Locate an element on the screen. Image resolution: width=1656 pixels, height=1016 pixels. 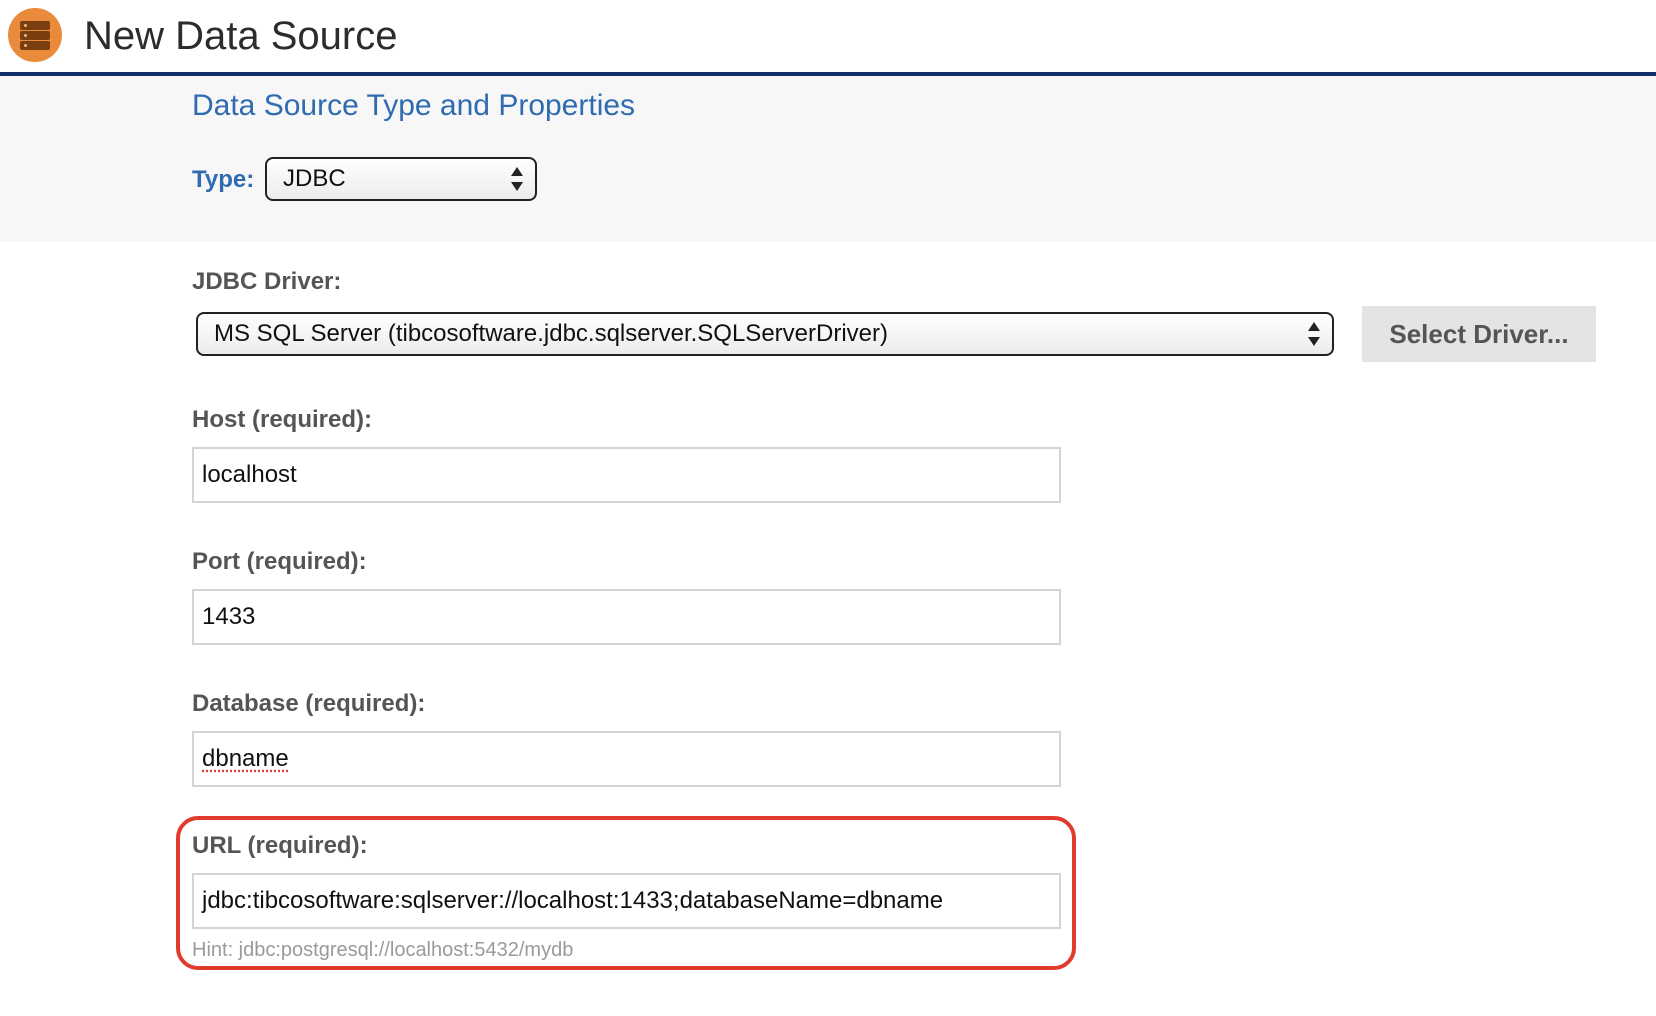
host-input-value: localhost is located at coordinates (249, 474).